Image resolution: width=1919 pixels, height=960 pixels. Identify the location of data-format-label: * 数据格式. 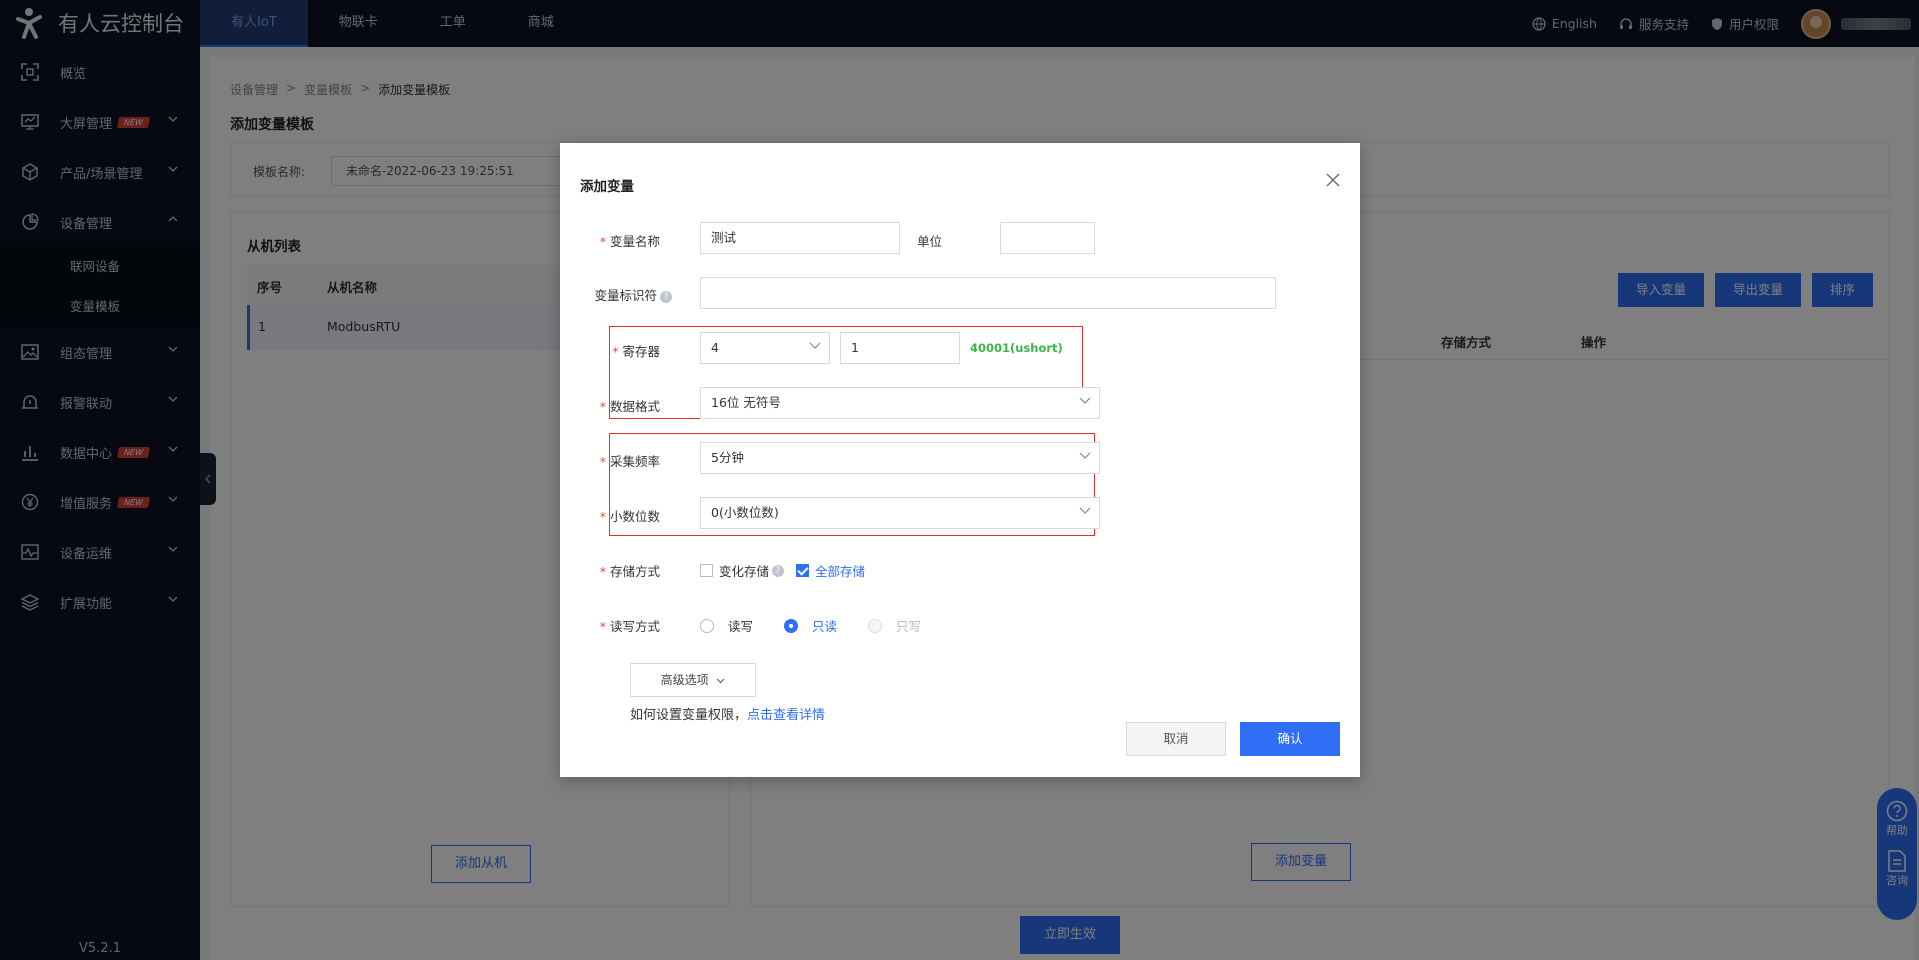
(629, 406).